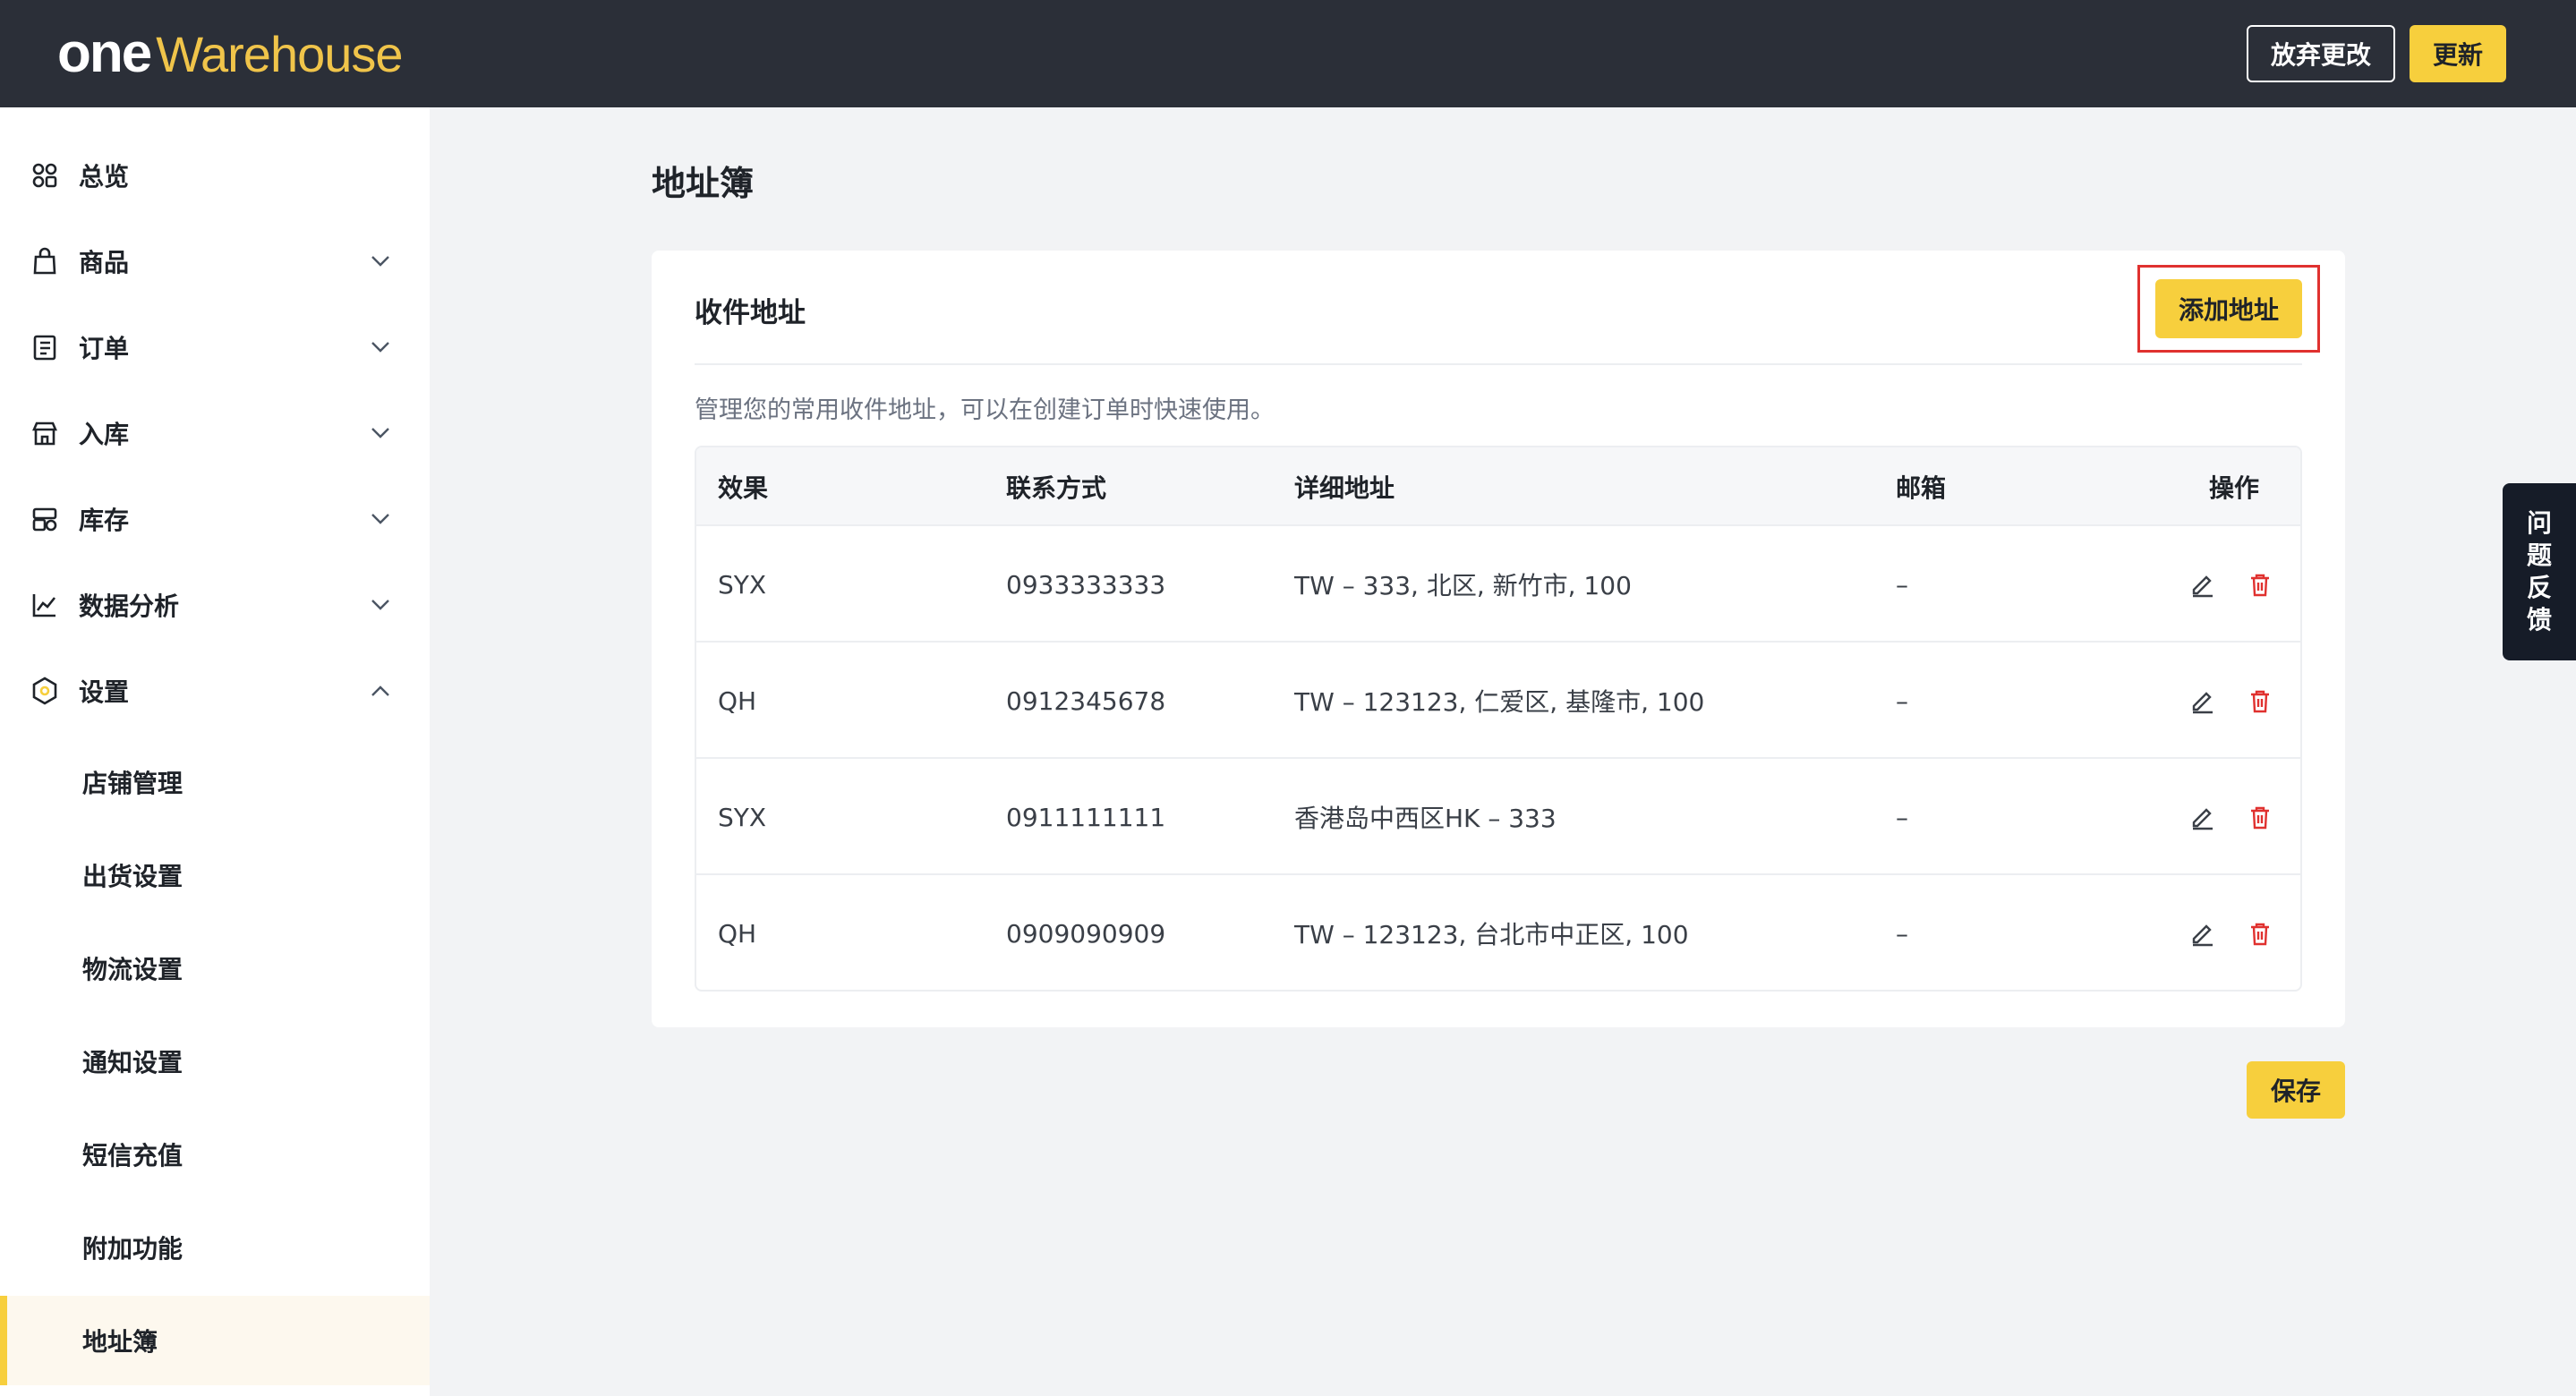 The width and height of the screenshot is (2576, 1396). Describe the element at coordinates (132, 877) in the screenshot. I see `sidebar-subitem-label: 出货设置` at that location.